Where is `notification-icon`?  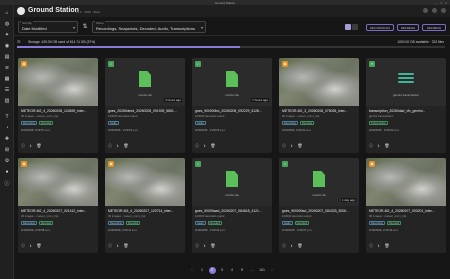
notification-icon is located at coordinates (425, 10).